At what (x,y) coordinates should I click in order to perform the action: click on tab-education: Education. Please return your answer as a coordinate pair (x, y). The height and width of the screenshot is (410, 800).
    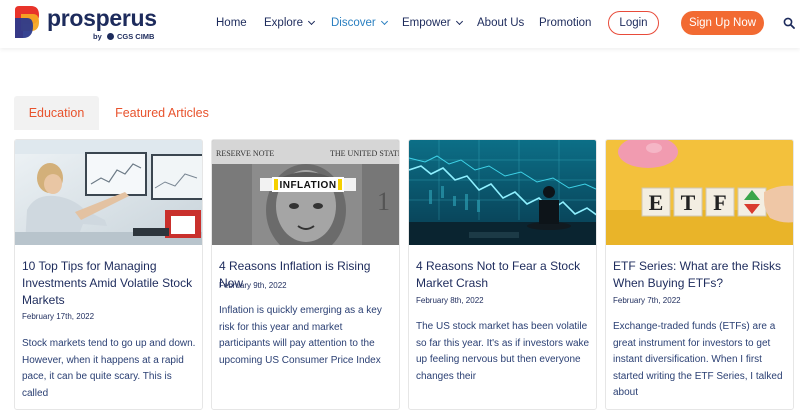
    Looking at the image, I should click on (56, 113).